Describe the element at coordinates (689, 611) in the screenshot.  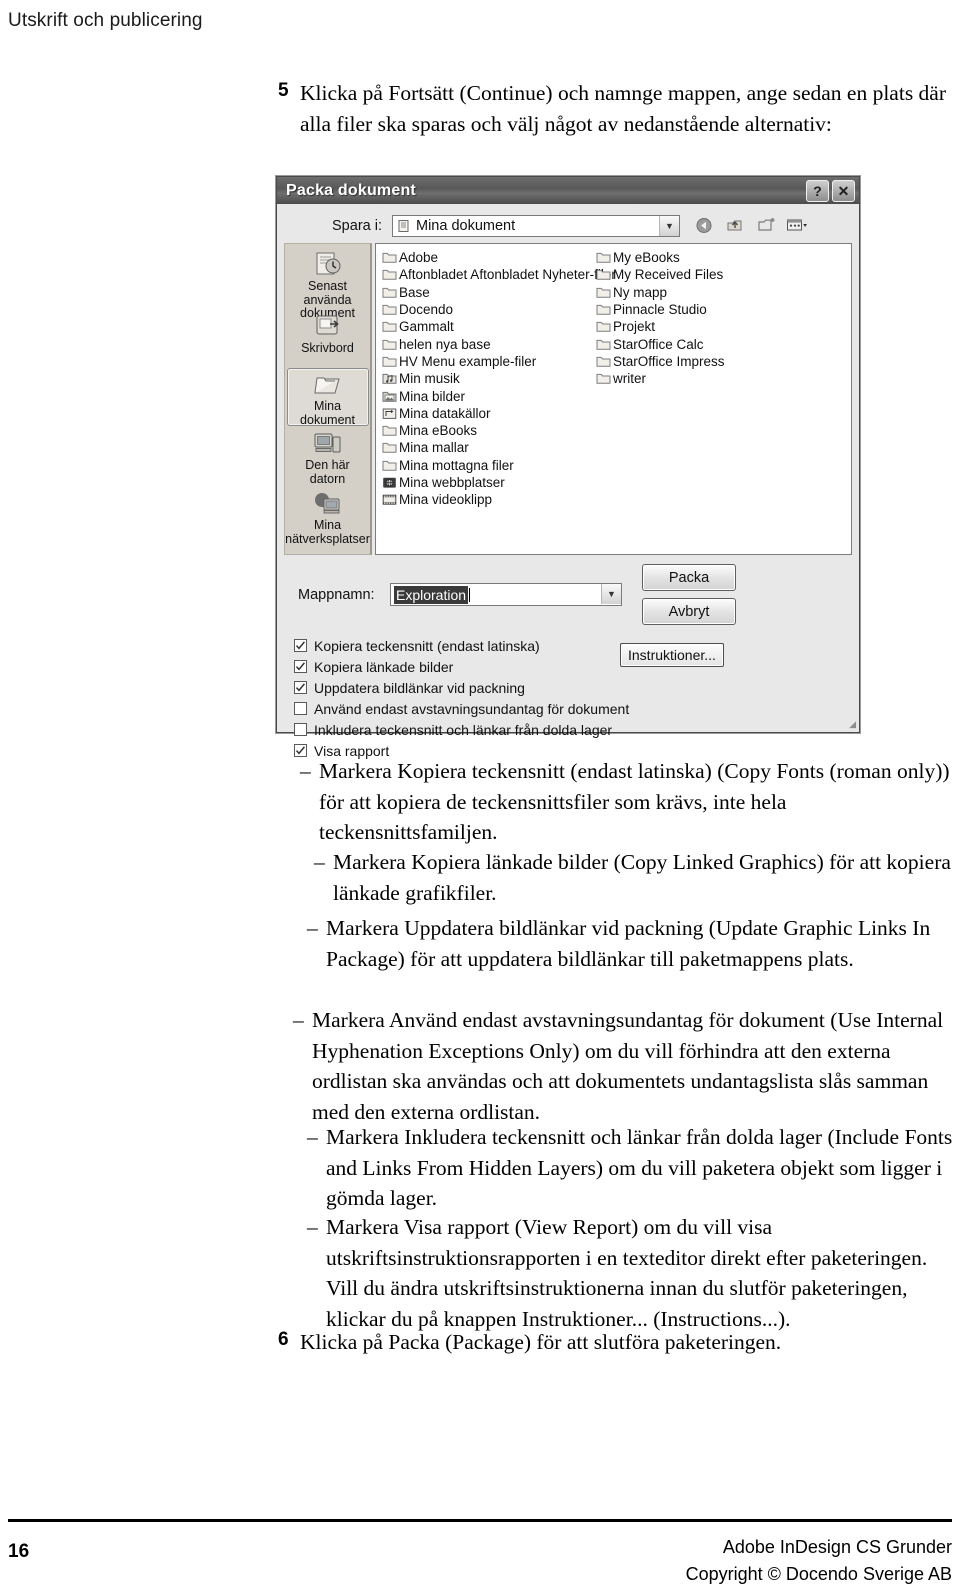
I see `avbryt-button: Avbryt` at that location.